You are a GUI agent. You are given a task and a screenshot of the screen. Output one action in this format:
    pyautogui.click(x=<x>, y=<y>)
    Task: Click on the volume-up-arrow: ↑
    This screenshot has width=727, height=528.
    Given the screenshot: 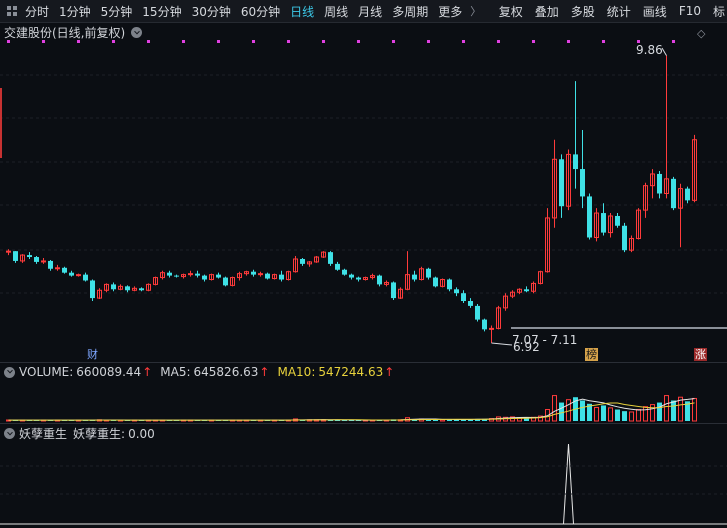 What is the action you would take?
    pyautogui.click(x=147, y=372)
    